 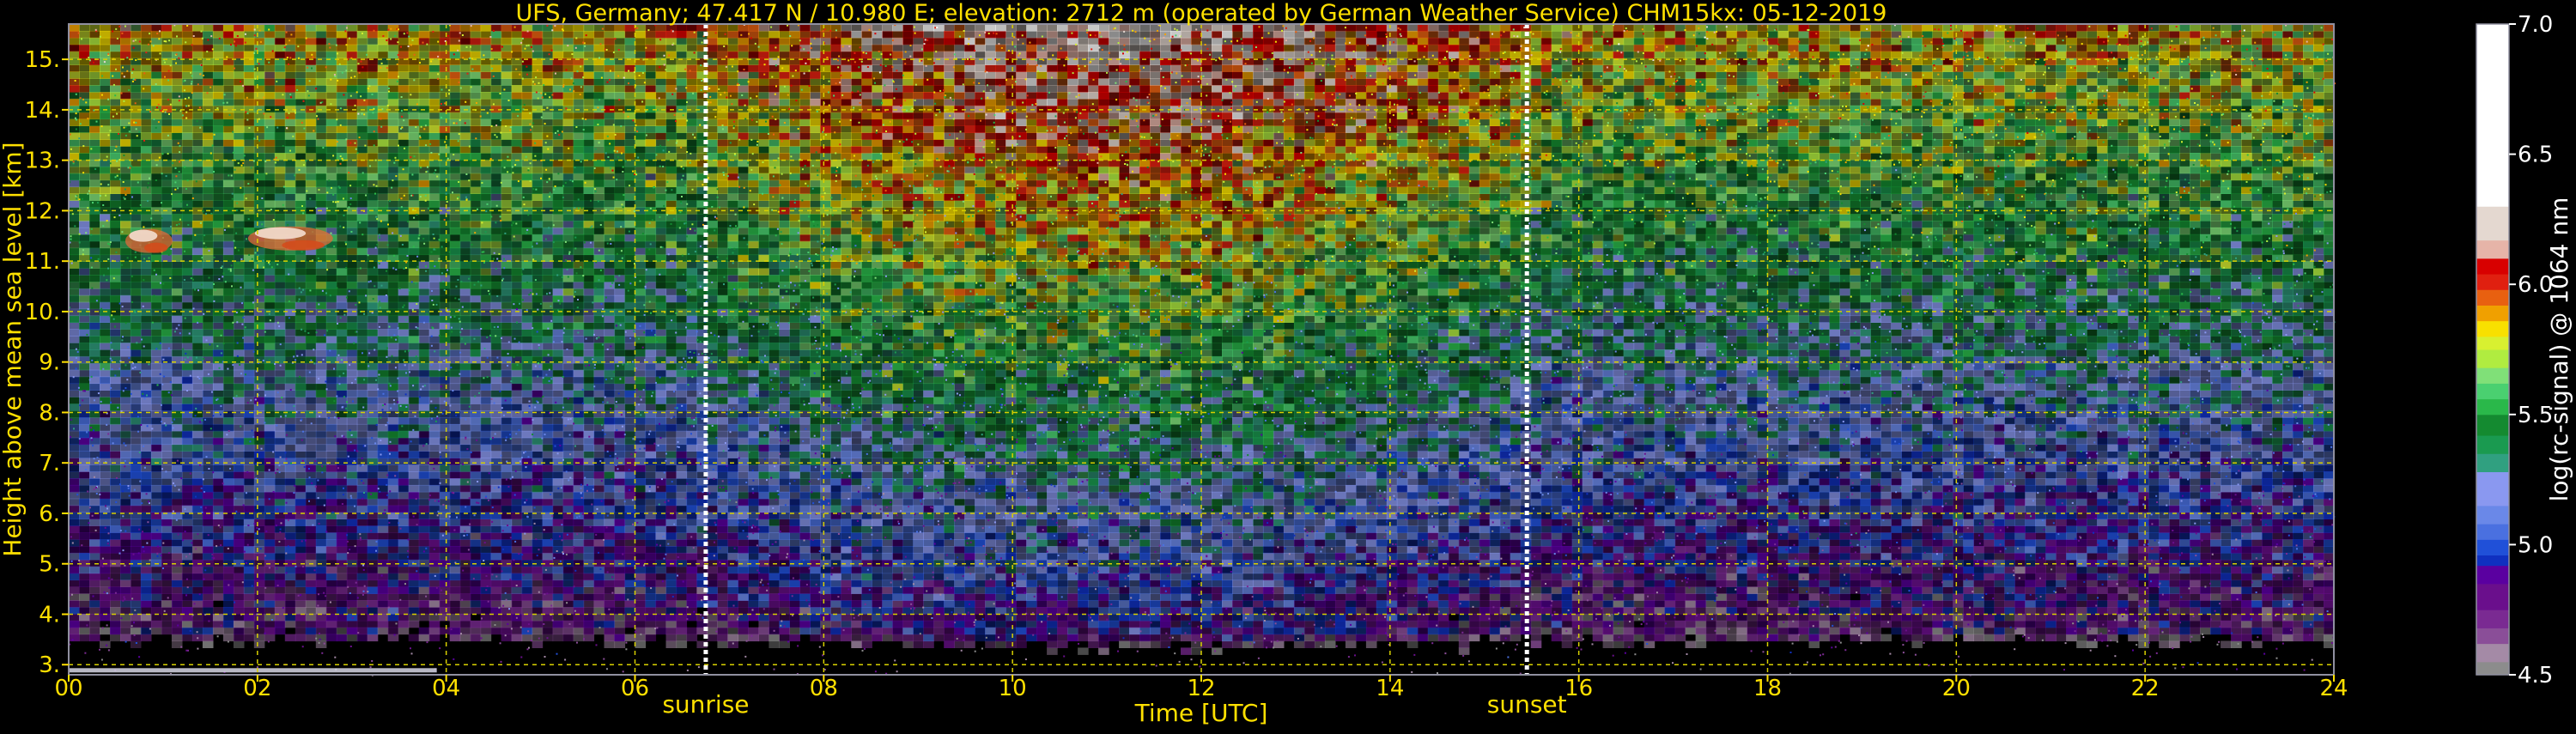 I want to click on x-axis-label: Time [UTC], so click(x=1201, y=713).